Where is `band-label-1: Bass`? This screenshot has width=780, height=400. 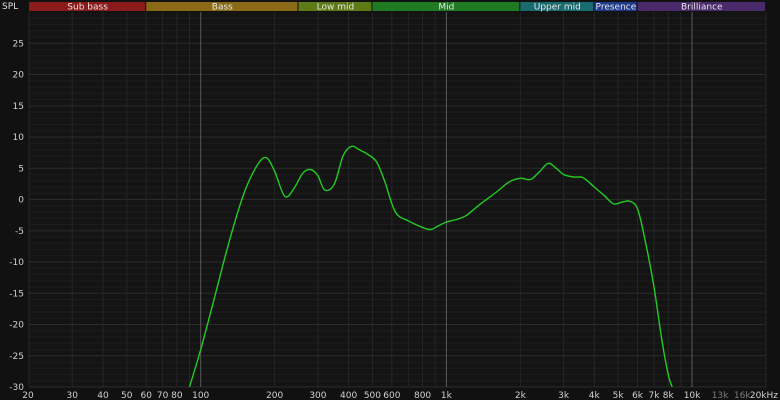 band-label-1: Bass is located at coordinates (222, 8).